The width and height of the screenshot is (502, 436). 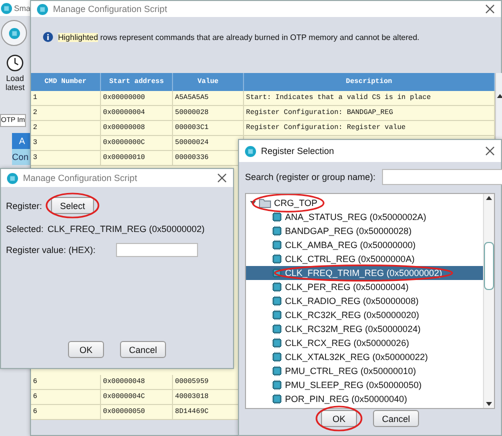 What do you see at coordinates (296, 203) in the screenshot?
I see `tree-label: CRG_TOP` at bounding box center [296, 203].